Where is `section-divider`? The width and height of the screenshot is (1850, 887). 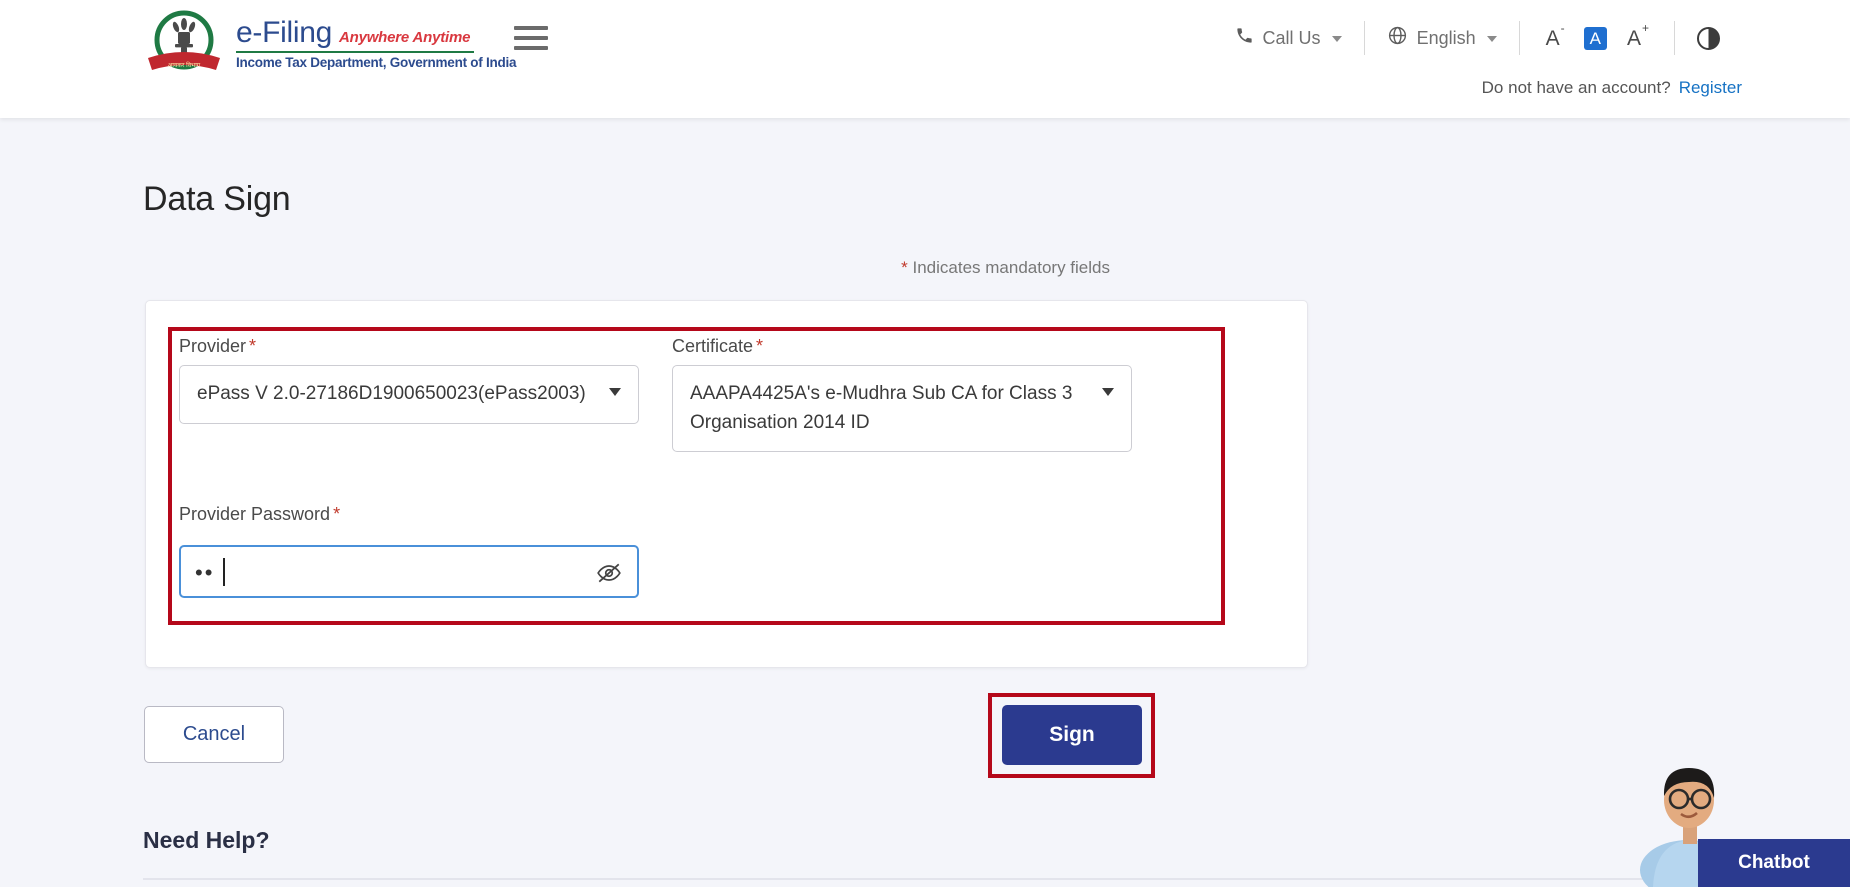 section-divider is located at coordinates (925, 879).